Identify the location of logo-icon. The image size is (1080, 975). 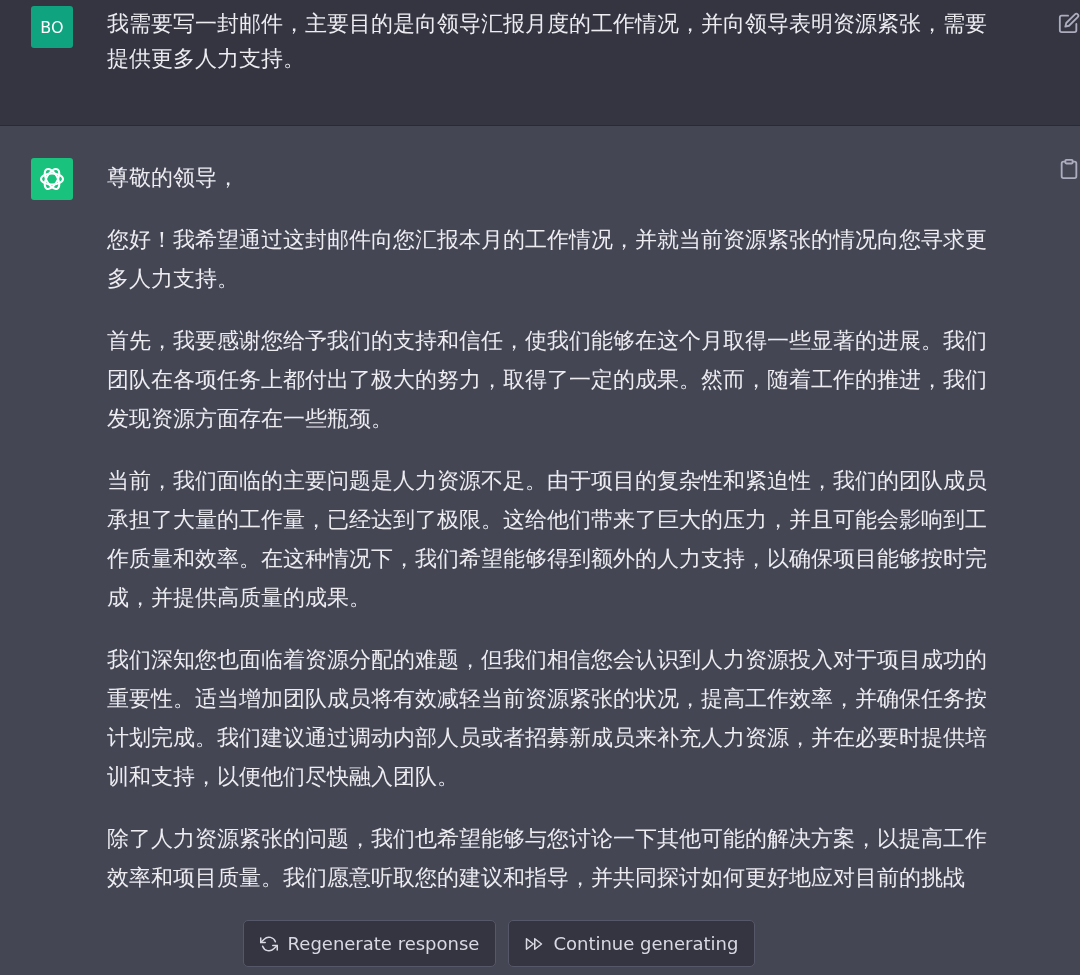
(52, 179).